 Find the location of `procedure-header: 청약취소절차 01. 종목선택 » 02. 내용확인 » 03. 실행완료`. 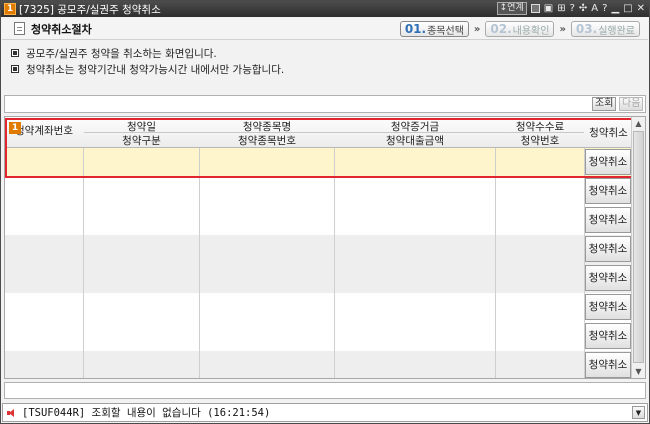

procedure-header: 청약취소절차 01. 종목선택 » 02. 내용확인 » 03. 실행완료 is located at coordinates (325, 29).